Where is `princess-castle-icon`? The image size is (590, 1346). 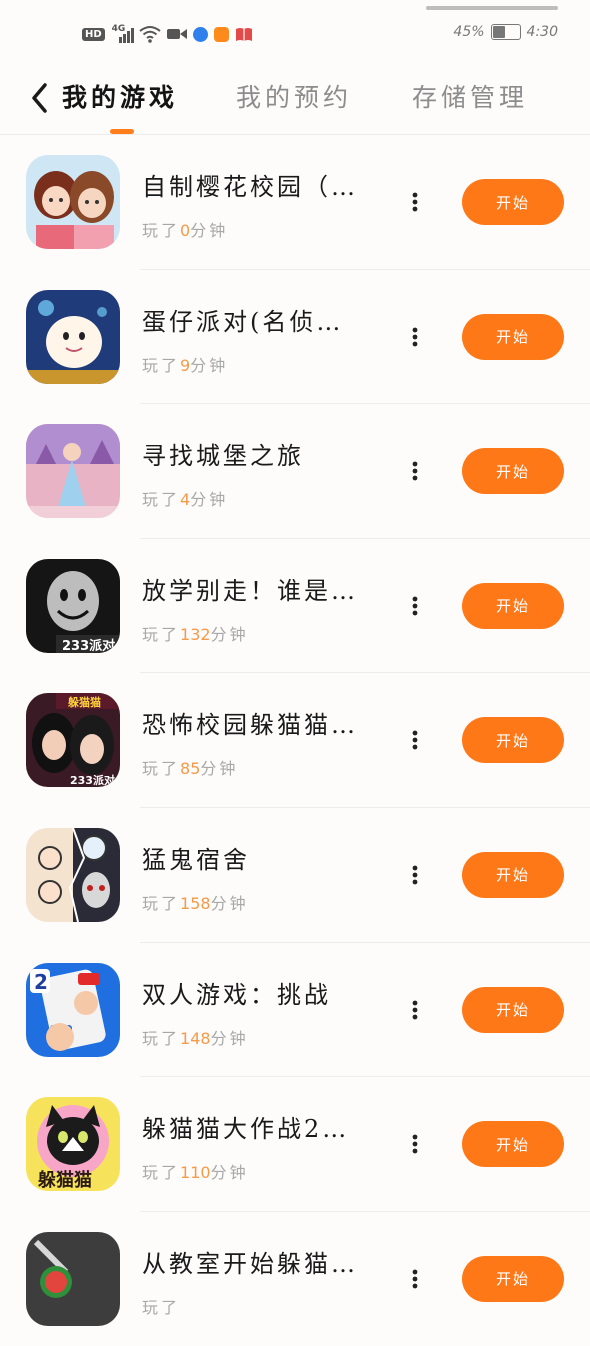
princess-castle-icon is located at coordinates (73, 471).